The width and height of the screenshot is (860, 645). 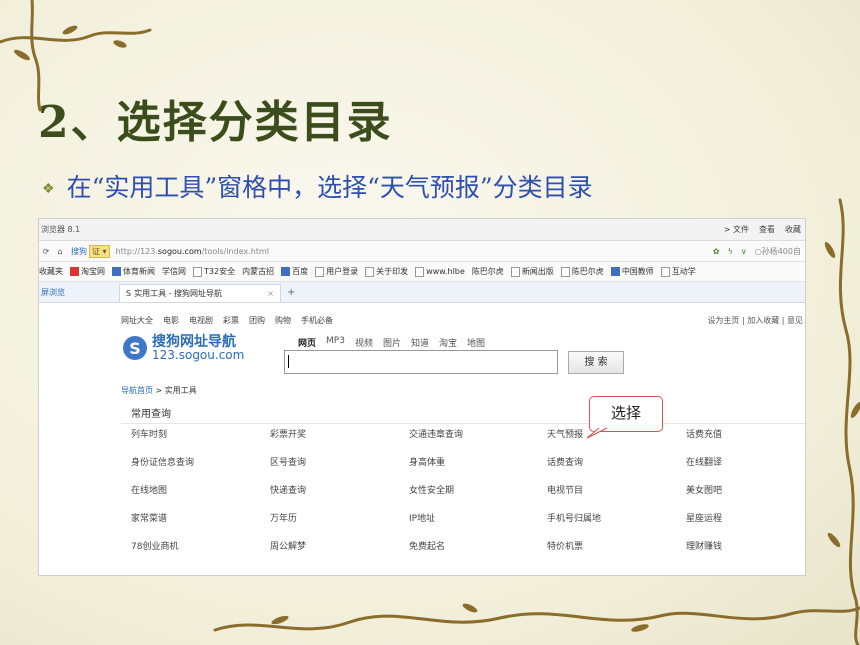 I want to click on breadcrumb: 导航首页 > 实用工具, so click(x=159, y=390).